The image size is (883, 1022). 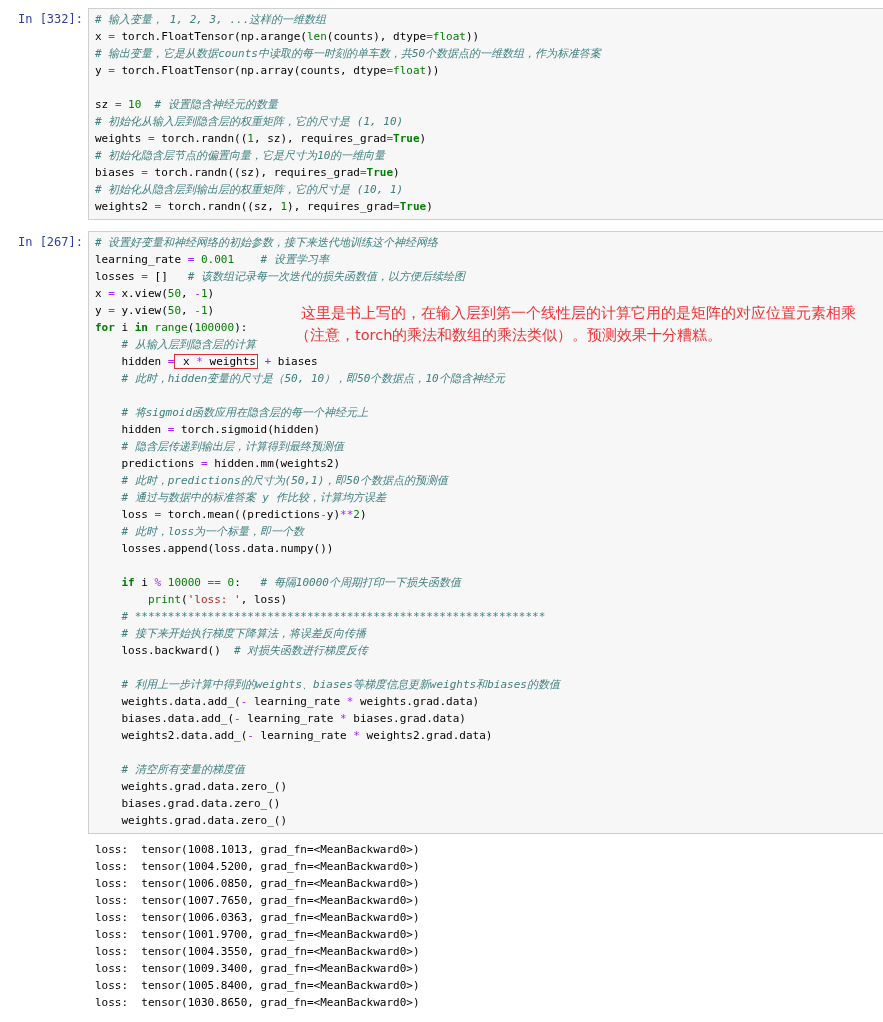 I want to click on output-line: loss: tensor(1009.3400, grad_fn=<MeanBackward0>), so click(x=258, y=969).